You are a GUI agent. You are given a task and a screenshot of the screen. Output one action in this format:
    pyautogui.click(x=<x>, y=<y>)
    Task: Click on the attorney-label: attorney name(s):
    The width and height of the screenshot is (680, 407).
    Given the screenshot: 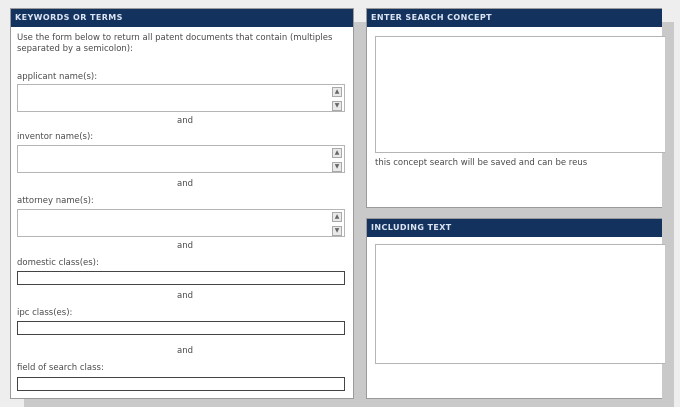 What is the action you would take?
    pyautogui.click(x=55, y=201)
    